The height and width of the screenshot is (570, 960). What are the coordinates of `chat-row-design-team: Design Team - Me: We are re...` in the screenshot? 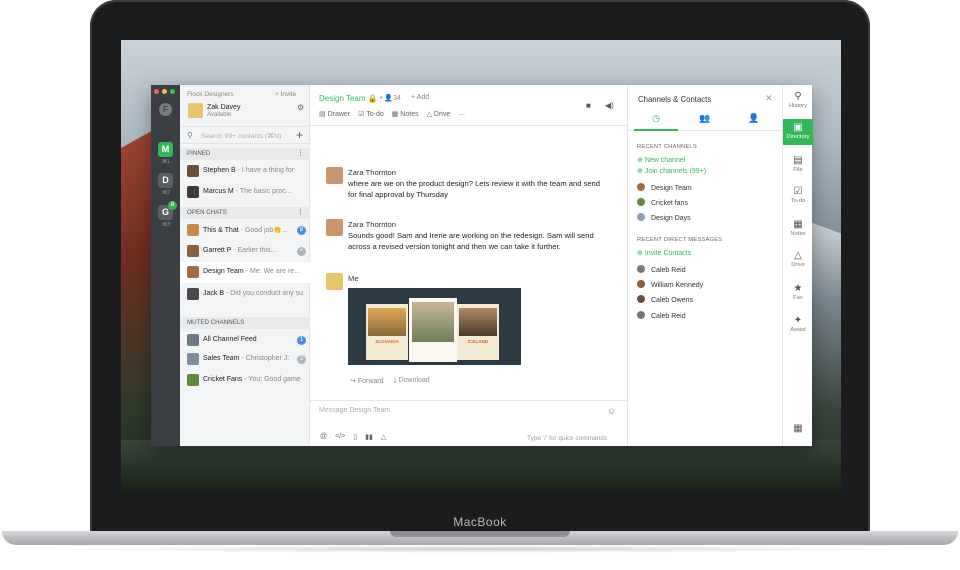 It's located at (245, 272).